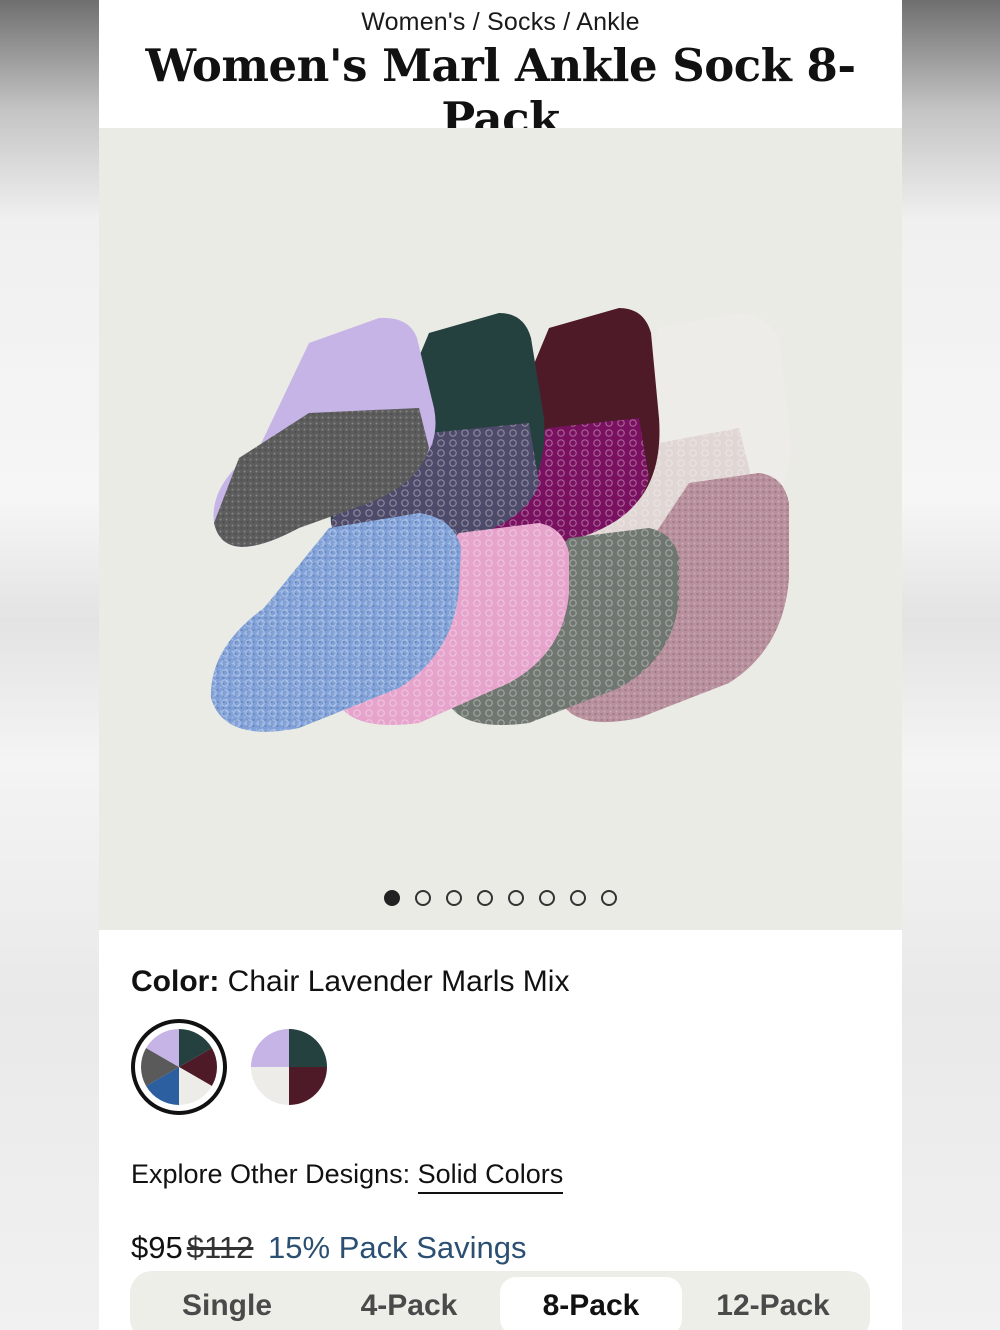  I want to click on original-price: $112, so click(220, 1247).